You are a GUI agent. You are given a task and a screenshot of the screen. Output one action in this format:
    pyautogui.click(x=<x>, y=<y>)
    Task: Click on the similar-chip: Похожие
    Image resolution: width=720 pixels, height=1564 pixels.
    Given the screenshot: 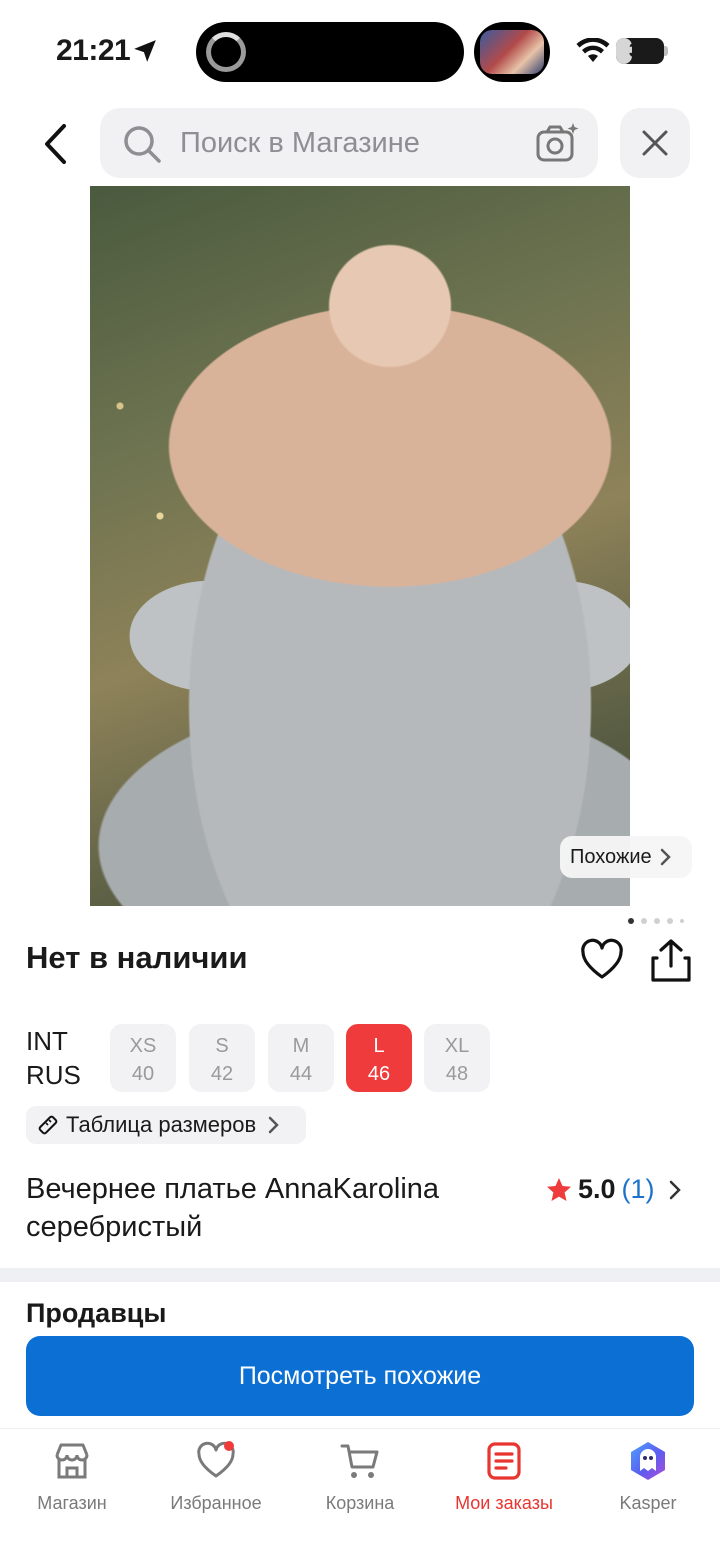 What is the action you would take?
    pyautogui.click(x=626, y=857)
    